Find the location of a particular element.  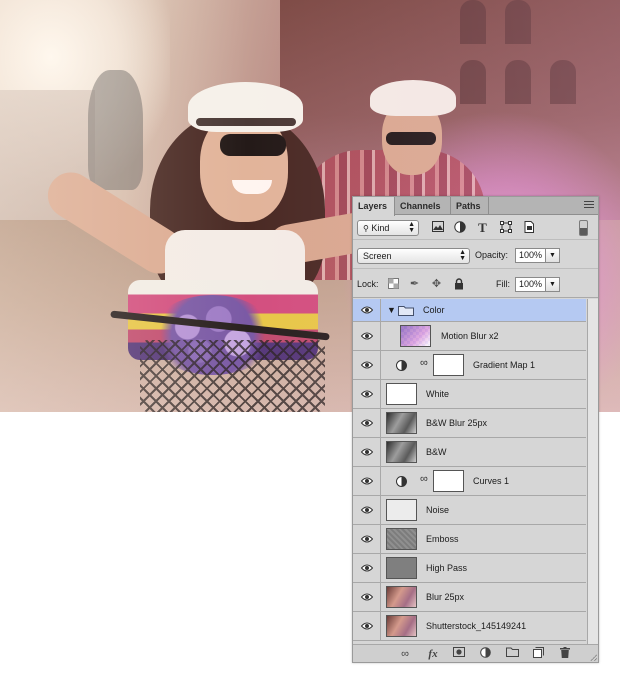

layer-row: Motion Blur x2 is located at coordinates (469, 336).